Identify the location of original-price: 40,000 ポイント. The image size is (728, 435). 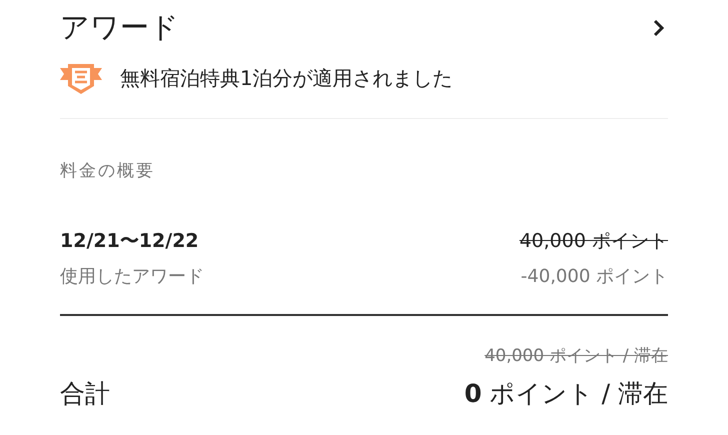
(593, 241).